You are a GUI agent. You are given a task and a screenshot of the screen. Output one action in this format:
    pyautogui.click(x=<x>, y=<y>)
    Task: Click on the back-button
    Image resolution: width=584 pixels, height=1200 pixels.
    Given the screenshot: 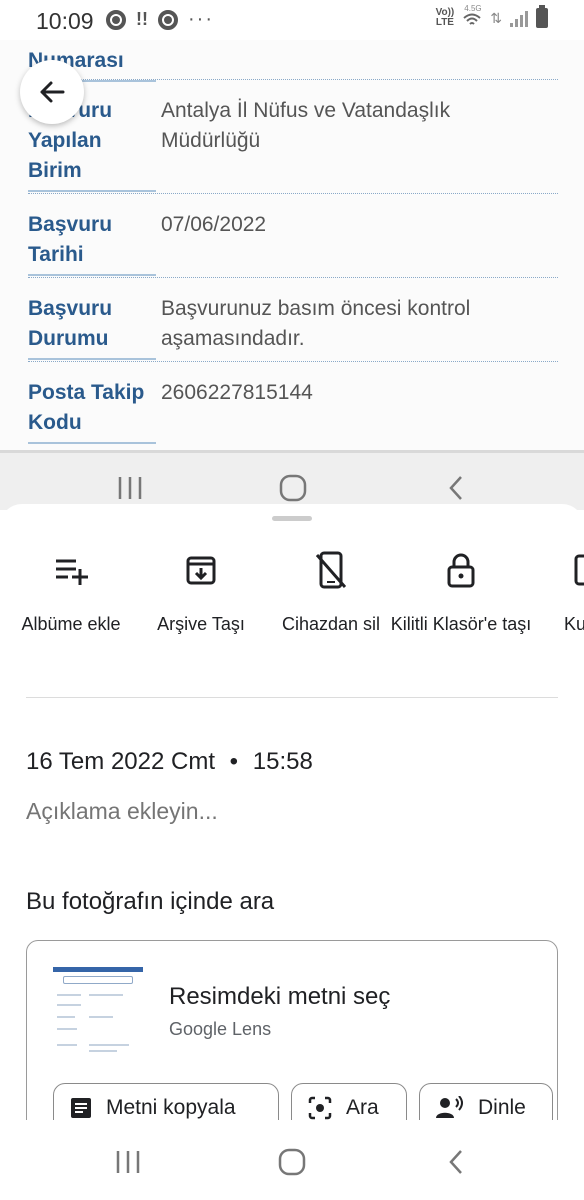 What is the action you would take?
    pyautogui.click(x=52, y=92)
    